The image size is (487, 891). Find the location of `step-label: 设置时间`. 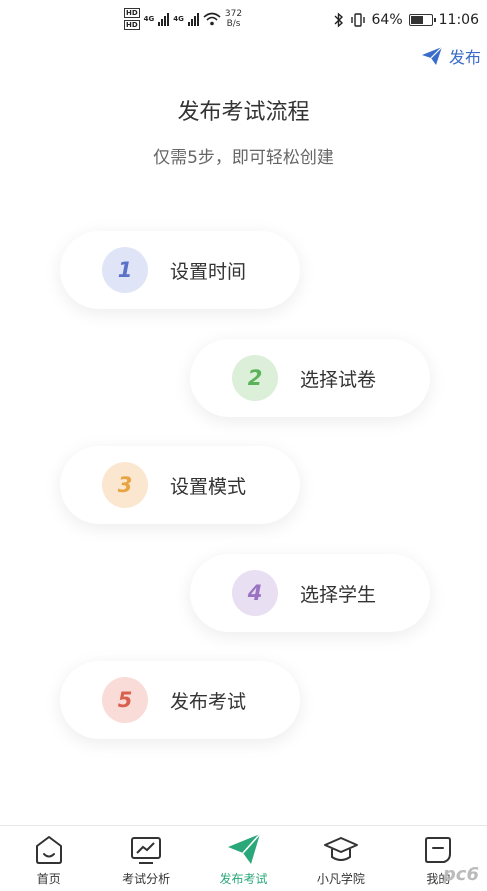

step-label: 设置时间 is located at coordinates (208, 271).